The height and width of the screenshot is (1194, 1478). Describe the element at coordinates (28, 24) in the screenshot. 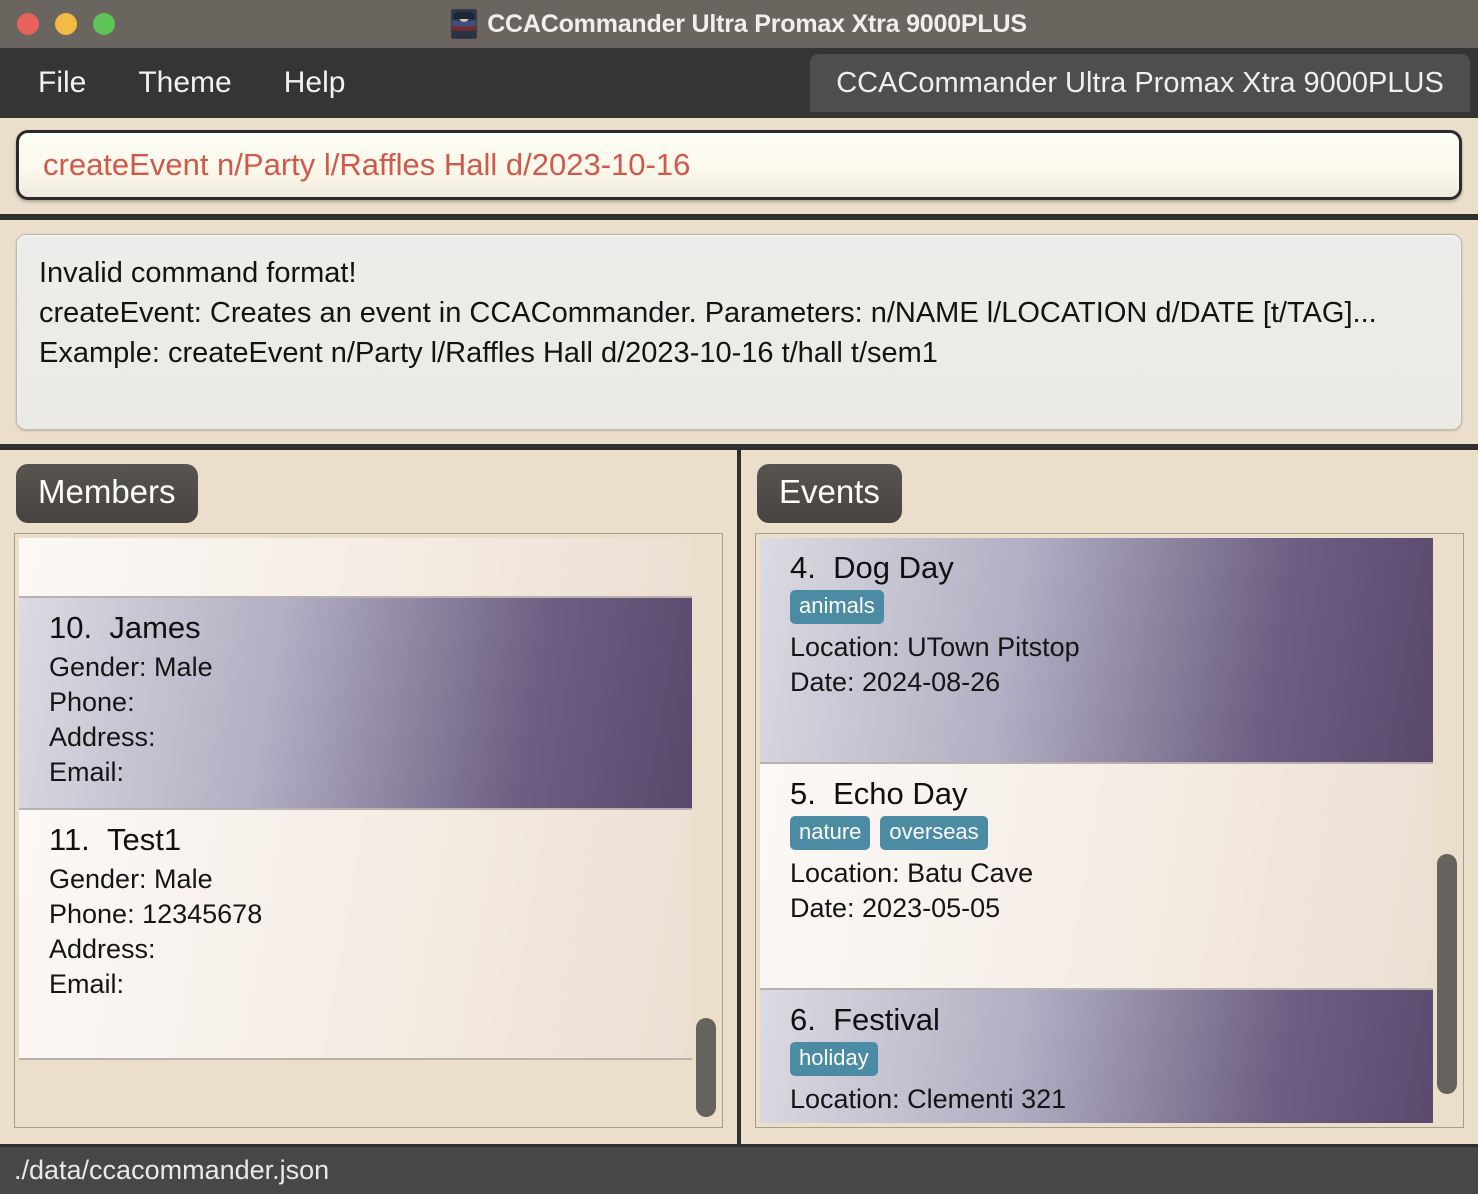

I see `close-window-button` at that location.